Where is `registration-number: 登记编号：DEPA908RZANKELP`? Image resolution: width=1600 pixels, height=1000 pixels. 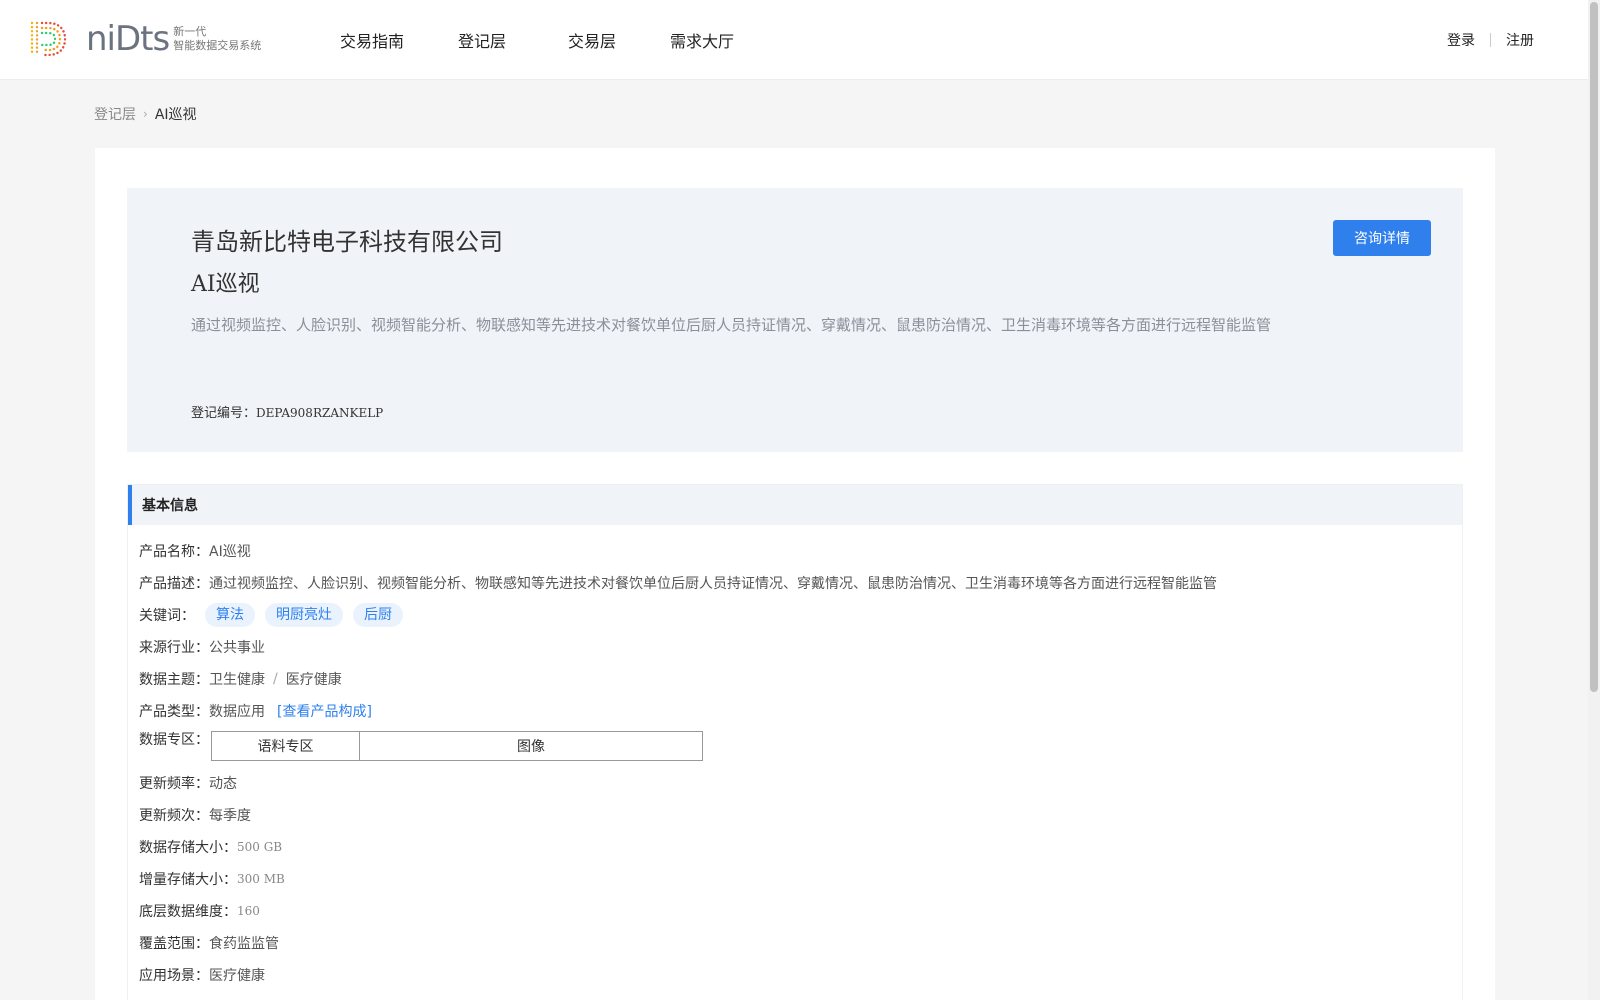
registration-number: 登记编号：DEPA908RZANKELP is located at coordinates (287, 411).